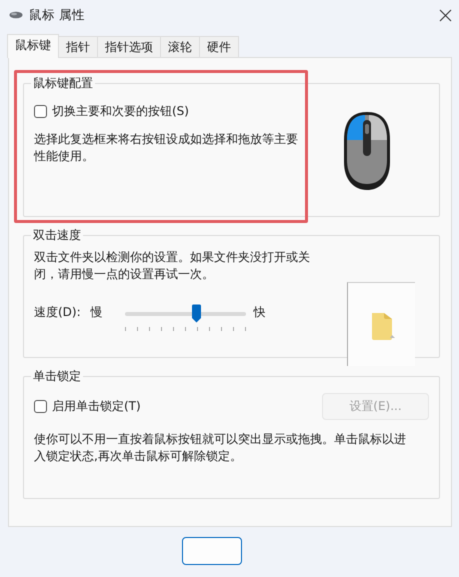 This screenshot has width=459, height=577. I want to click on dialog-button, so click(212, 551).